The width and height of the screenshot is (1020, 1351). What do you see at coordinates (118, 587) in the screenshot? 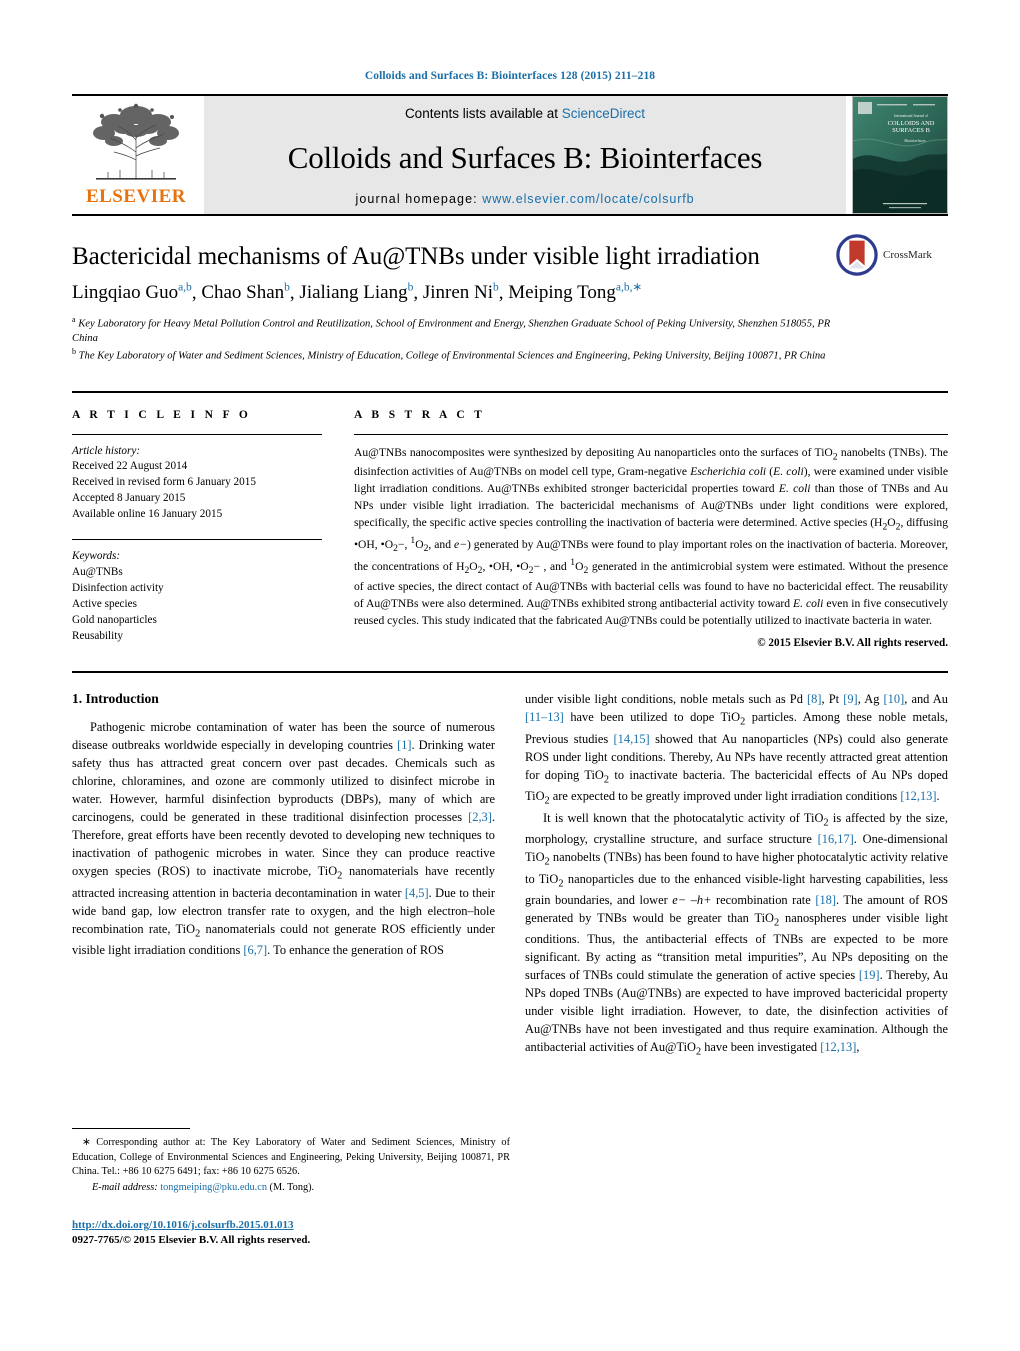
I see `keyword-item: Disinfection activity` at bounding box center [118, 587].